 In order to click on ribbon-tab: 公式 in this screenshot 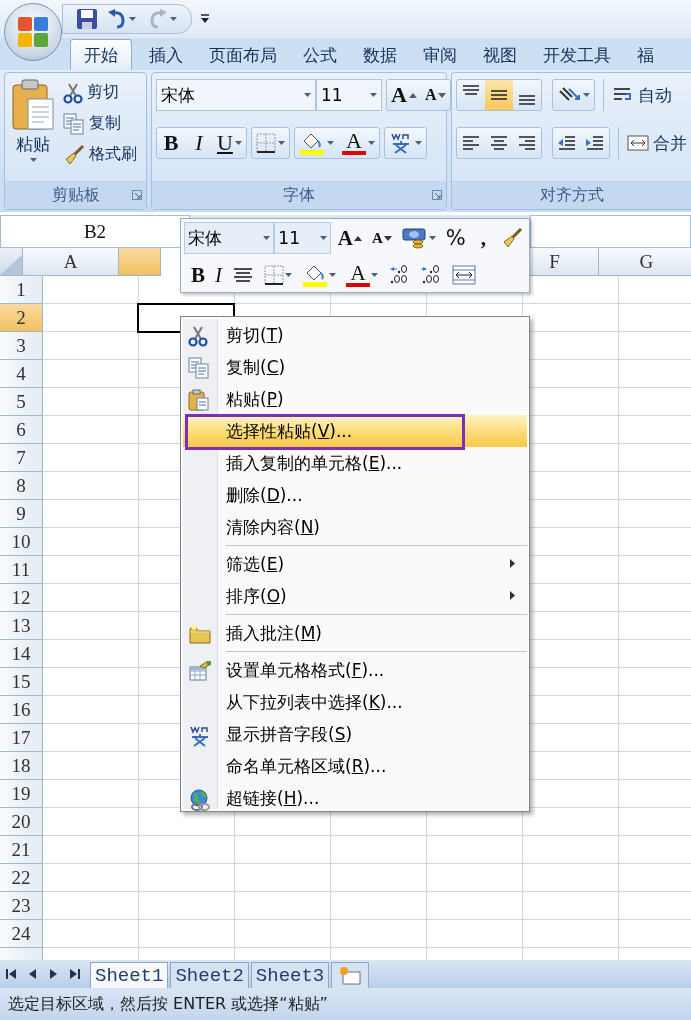, I will do `click(320, 55)`.